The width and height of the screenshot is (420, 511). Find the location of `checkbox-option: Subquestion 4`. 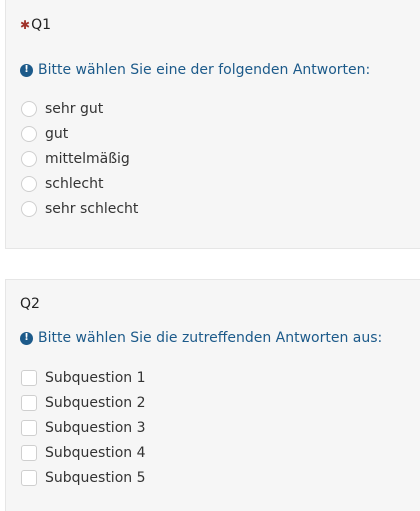

checkbox-option: Subquestion 4 is located at coordinates (83, 452).